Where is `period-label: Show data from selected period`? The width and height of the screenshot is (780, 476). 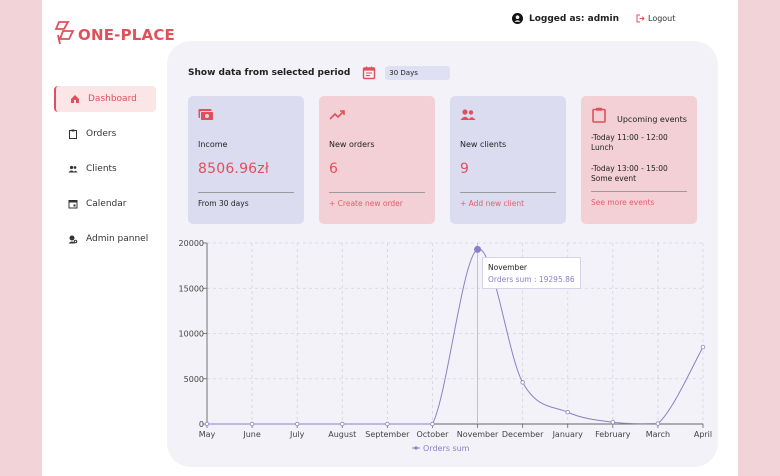
period-label: Show data from selected period is located at coordinates (269, 73).